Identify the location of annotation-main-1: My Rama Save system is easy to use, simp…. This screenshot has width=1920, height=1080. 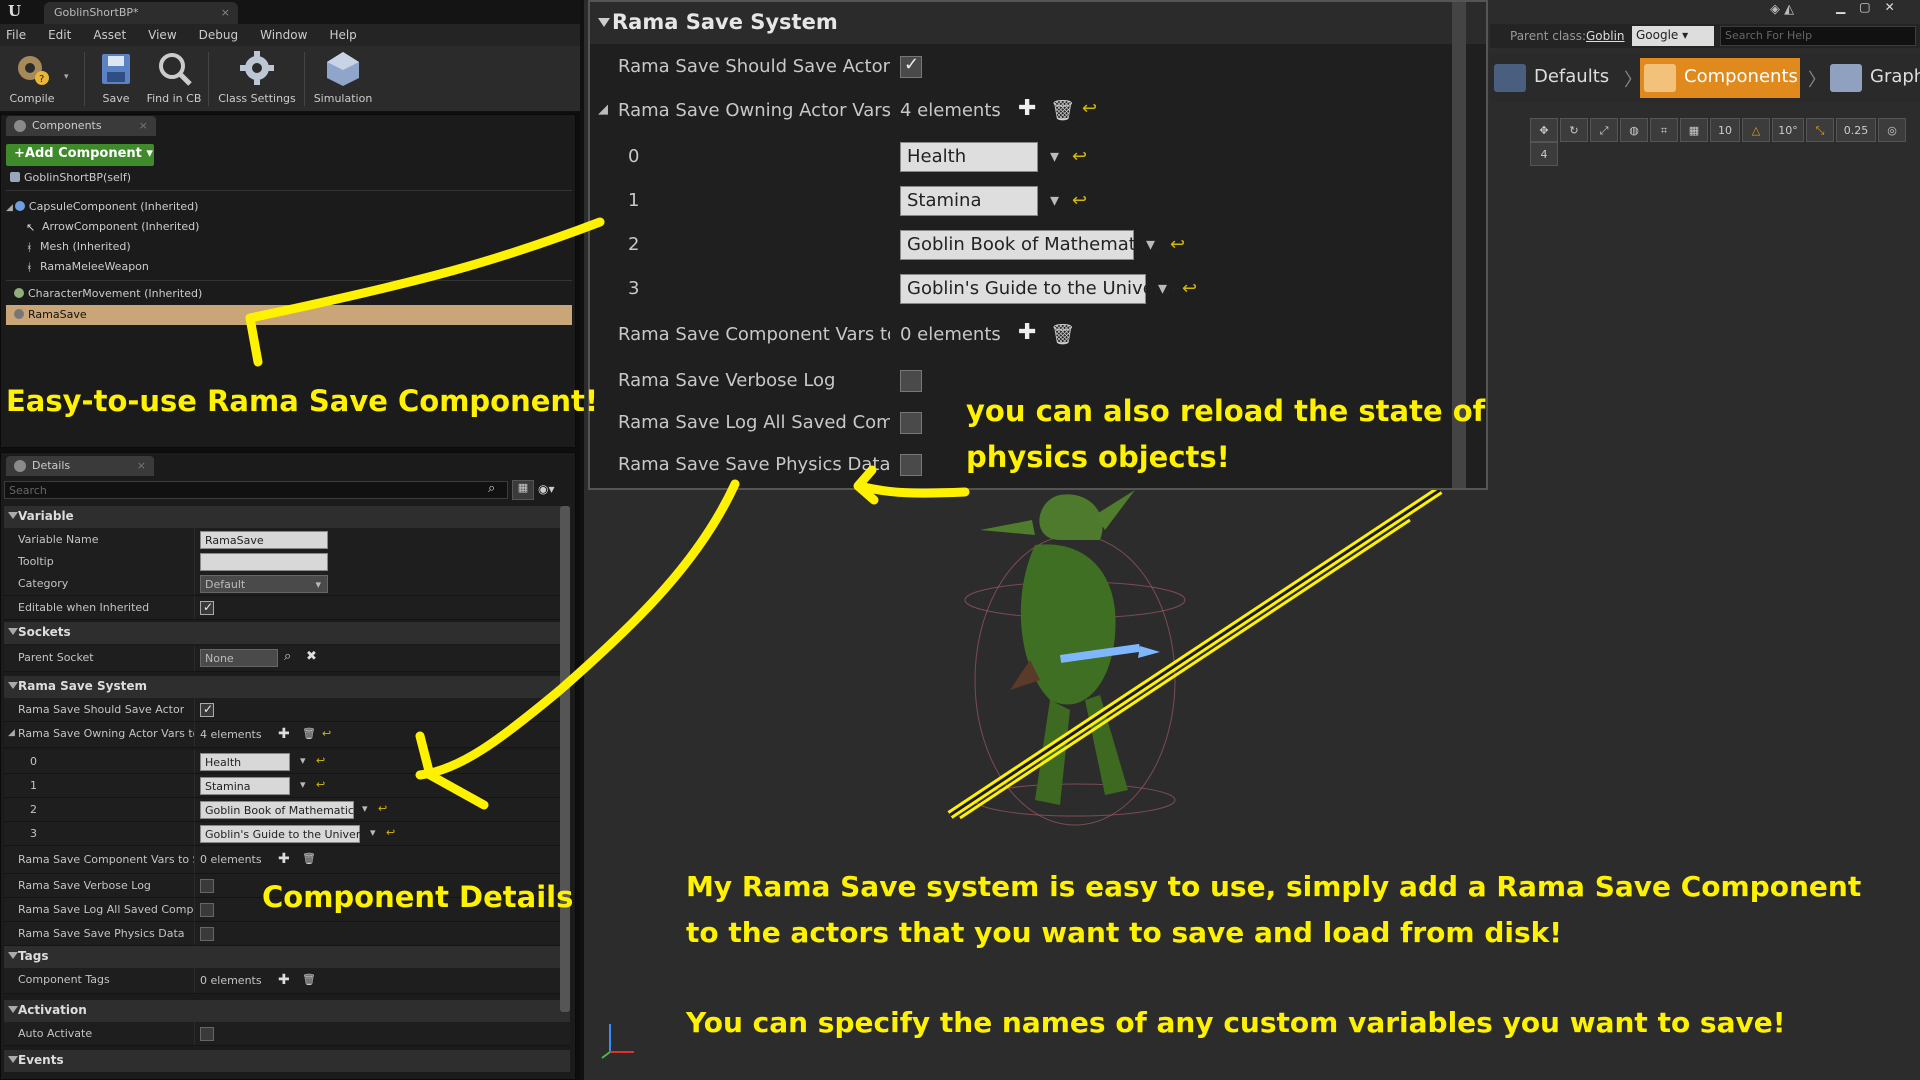
(1274, 886).